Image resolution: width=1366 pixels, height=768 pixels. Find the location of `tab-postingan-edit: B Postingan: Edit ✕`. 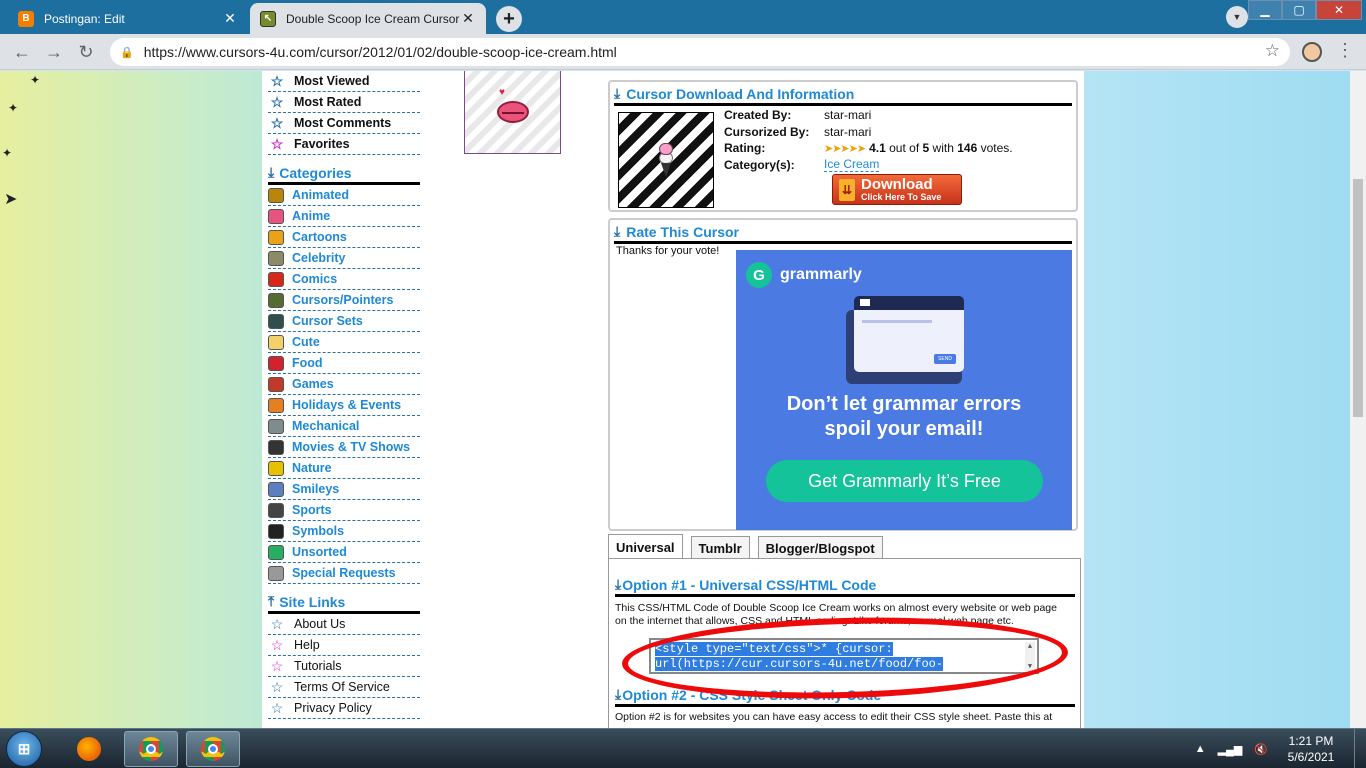

tab-postingan-edit: B Postingan: Edit ✕ is located at coordinates (128, 18).